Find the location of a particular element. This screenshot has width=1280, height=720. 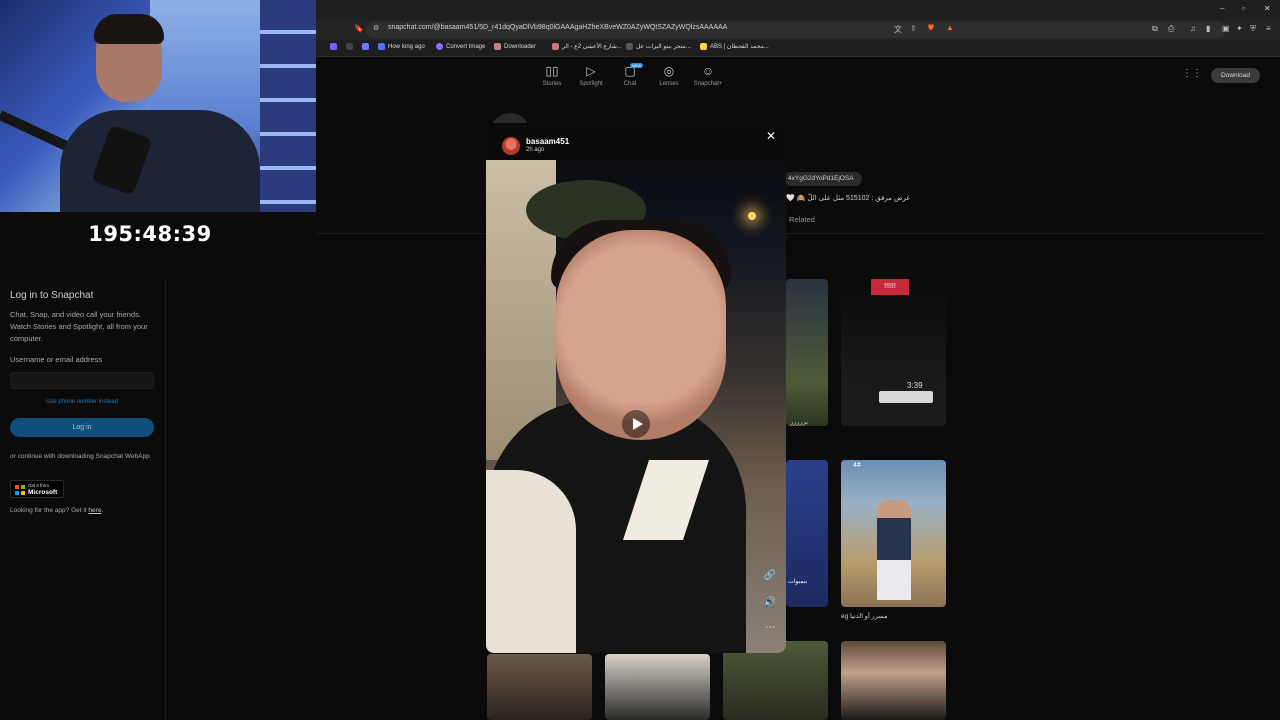

download-button: Download is located at coordinates (1235, 75).